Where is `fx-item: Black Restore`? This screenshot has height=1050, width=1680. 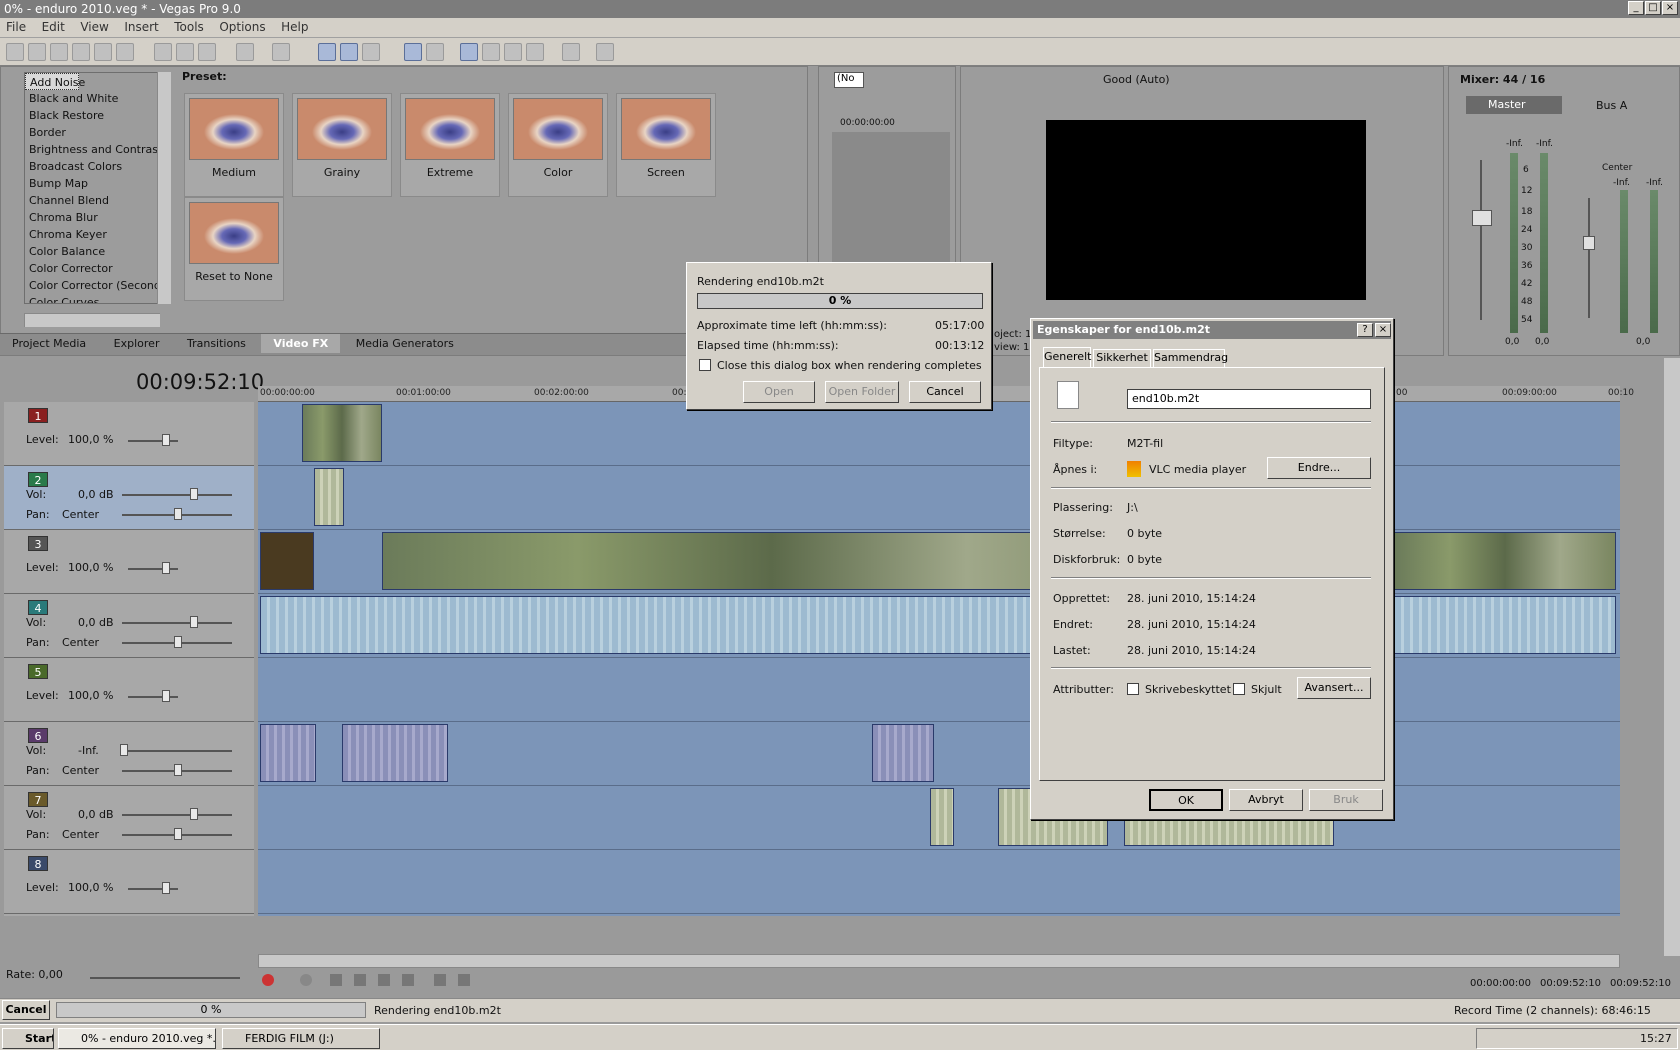 fx-item: Black Restore is located at coordinates (92, 115).